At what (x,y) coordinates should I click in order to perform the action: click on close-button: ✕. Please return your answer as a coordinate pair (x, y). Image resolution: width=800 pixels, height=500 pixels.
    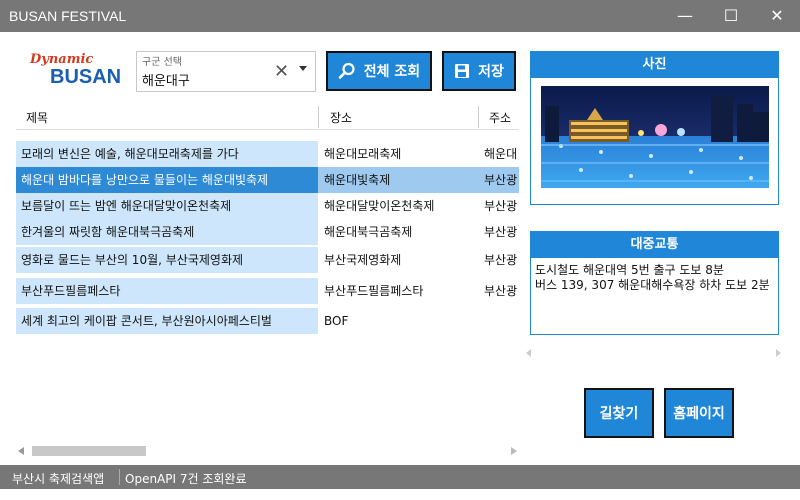
    Looking at the image, I should click on (777, 16).